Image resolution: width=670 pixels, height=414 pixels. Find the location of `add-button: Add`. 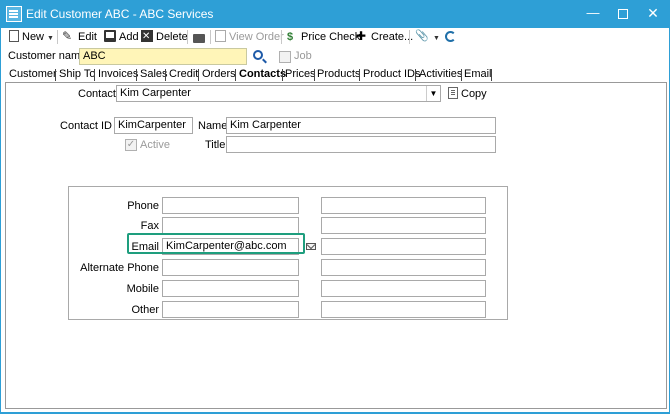

add-button: Add is located at coordinates (121, 37).